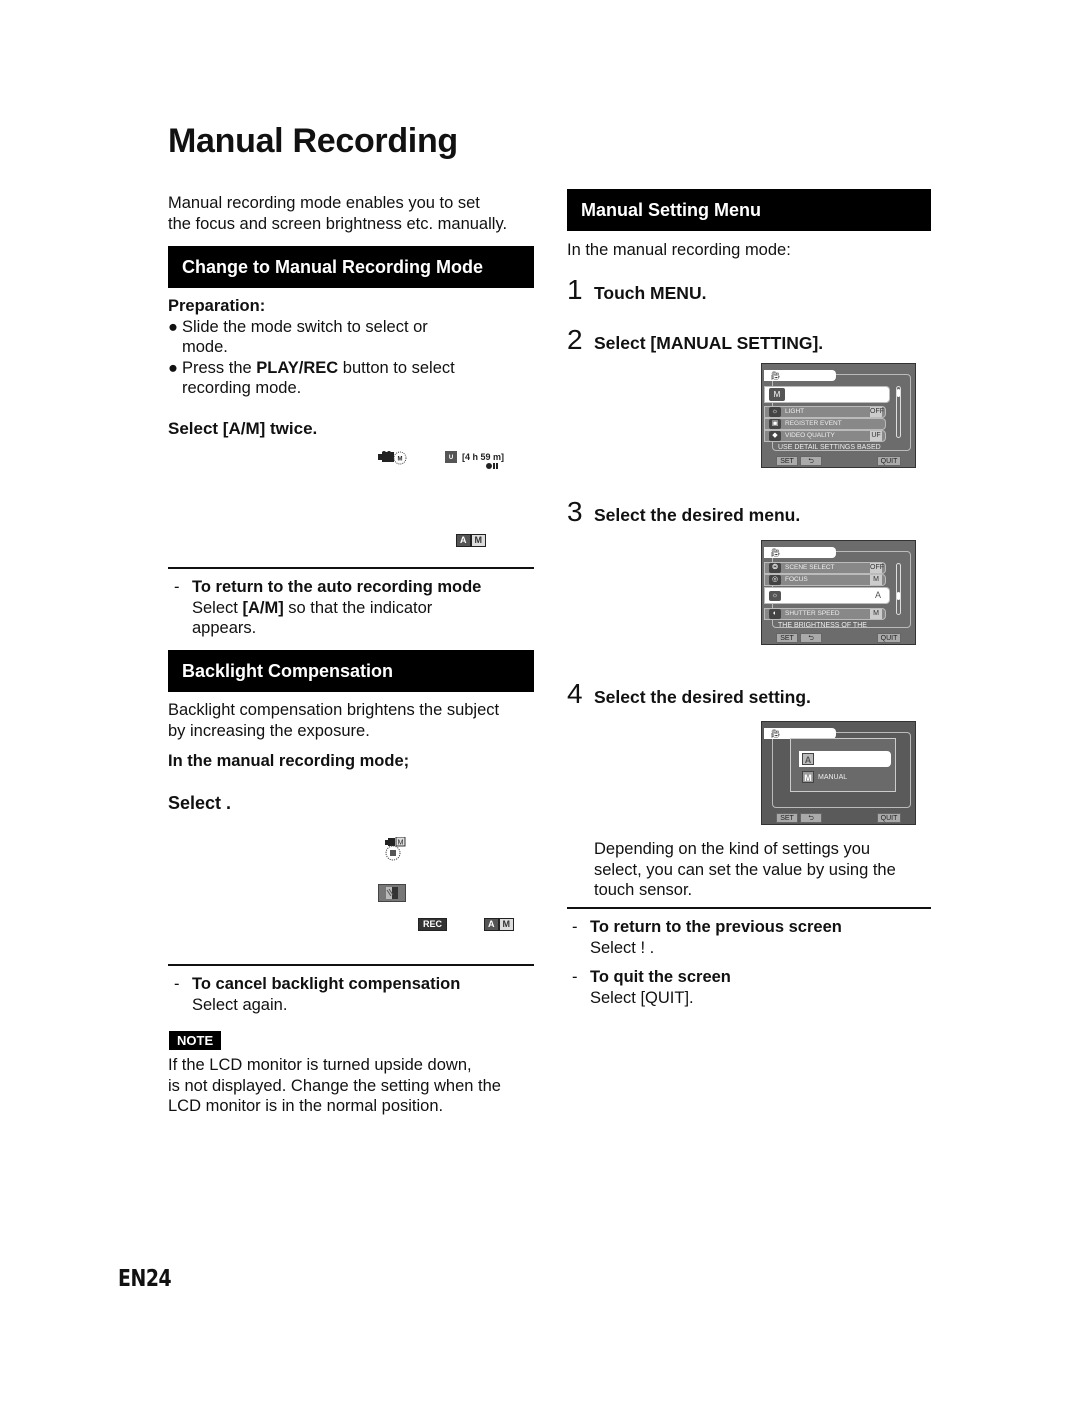  What do you see at coordinates (650, 293) in the screenshot?
I see `step-text: Touch MENU.` at bounding box center [650, 293].